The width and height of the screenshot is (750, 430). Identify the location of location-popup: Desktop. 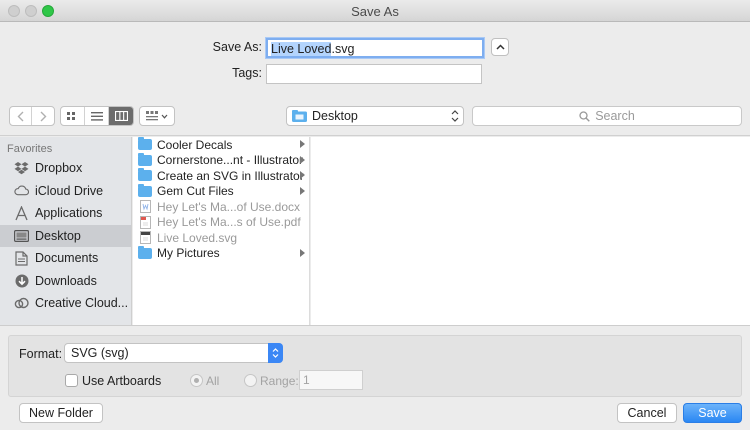
(375, 116).